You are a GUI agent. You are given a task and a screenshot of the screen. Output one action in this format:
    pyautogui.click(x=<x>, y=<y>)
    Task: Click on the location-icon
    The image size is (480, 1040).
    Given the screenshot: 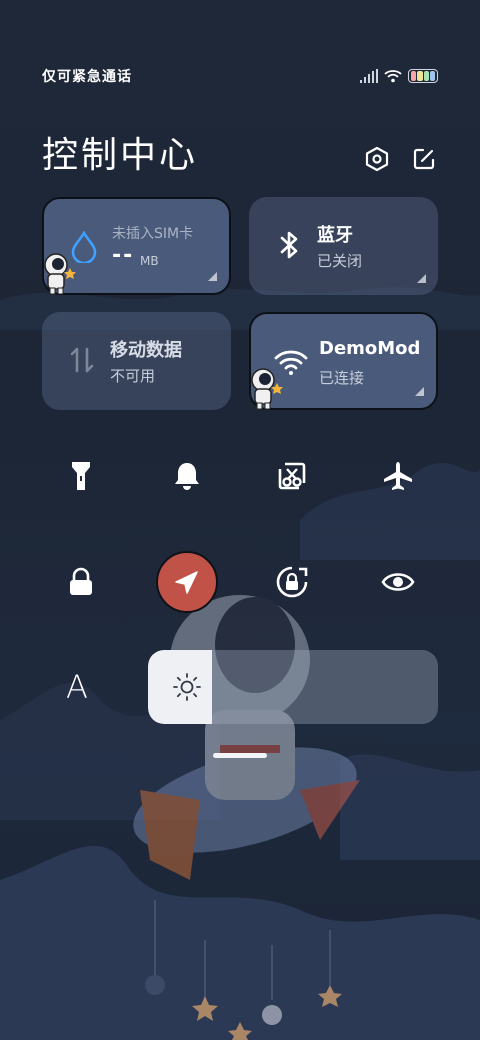 What is the action you would take?
    pyautogui.click(x=186, y=582)
    